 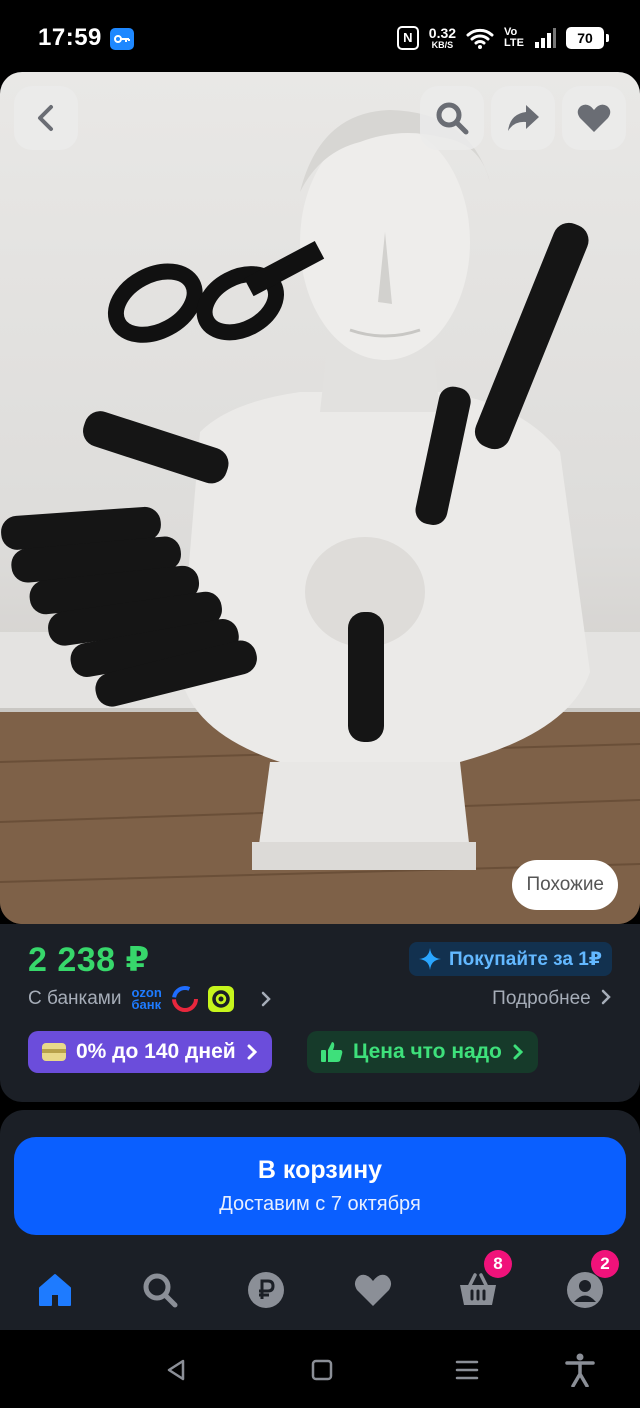 What do you see at coordinates (332, 1052) in the screenshot?
I see `thumbs-up-icon` at bounding box center [332, 1052].